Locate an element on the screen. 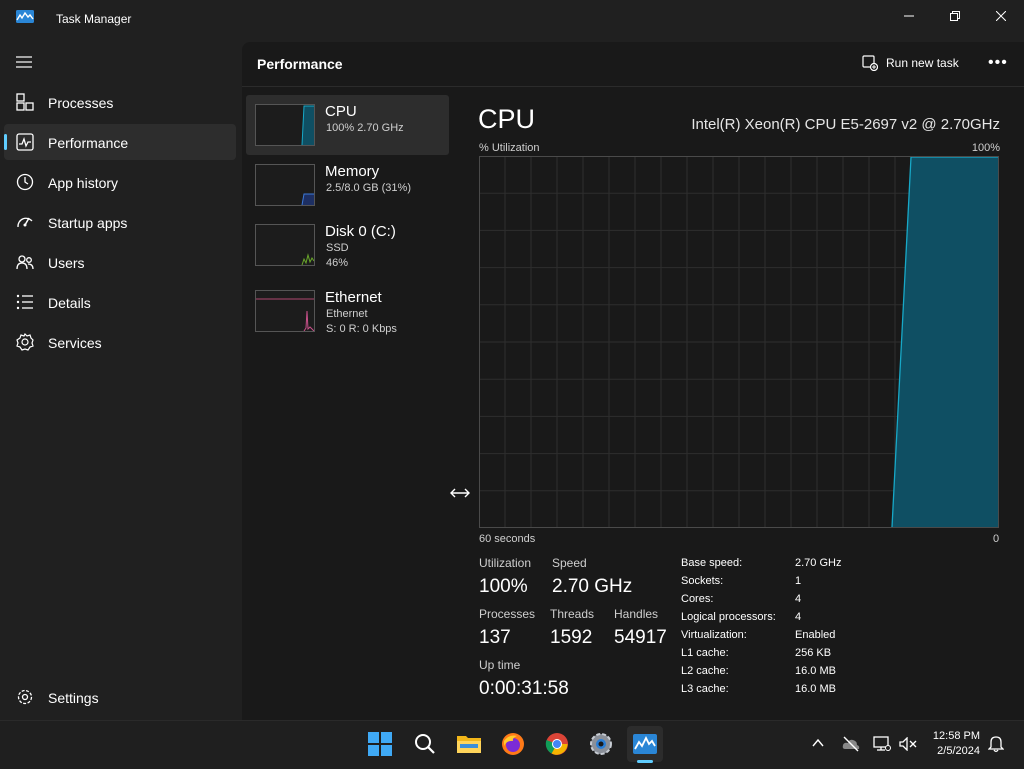  device-item-memory: Memory 2.5/8.0 GB (31%) is located at coordinates (347, 185).